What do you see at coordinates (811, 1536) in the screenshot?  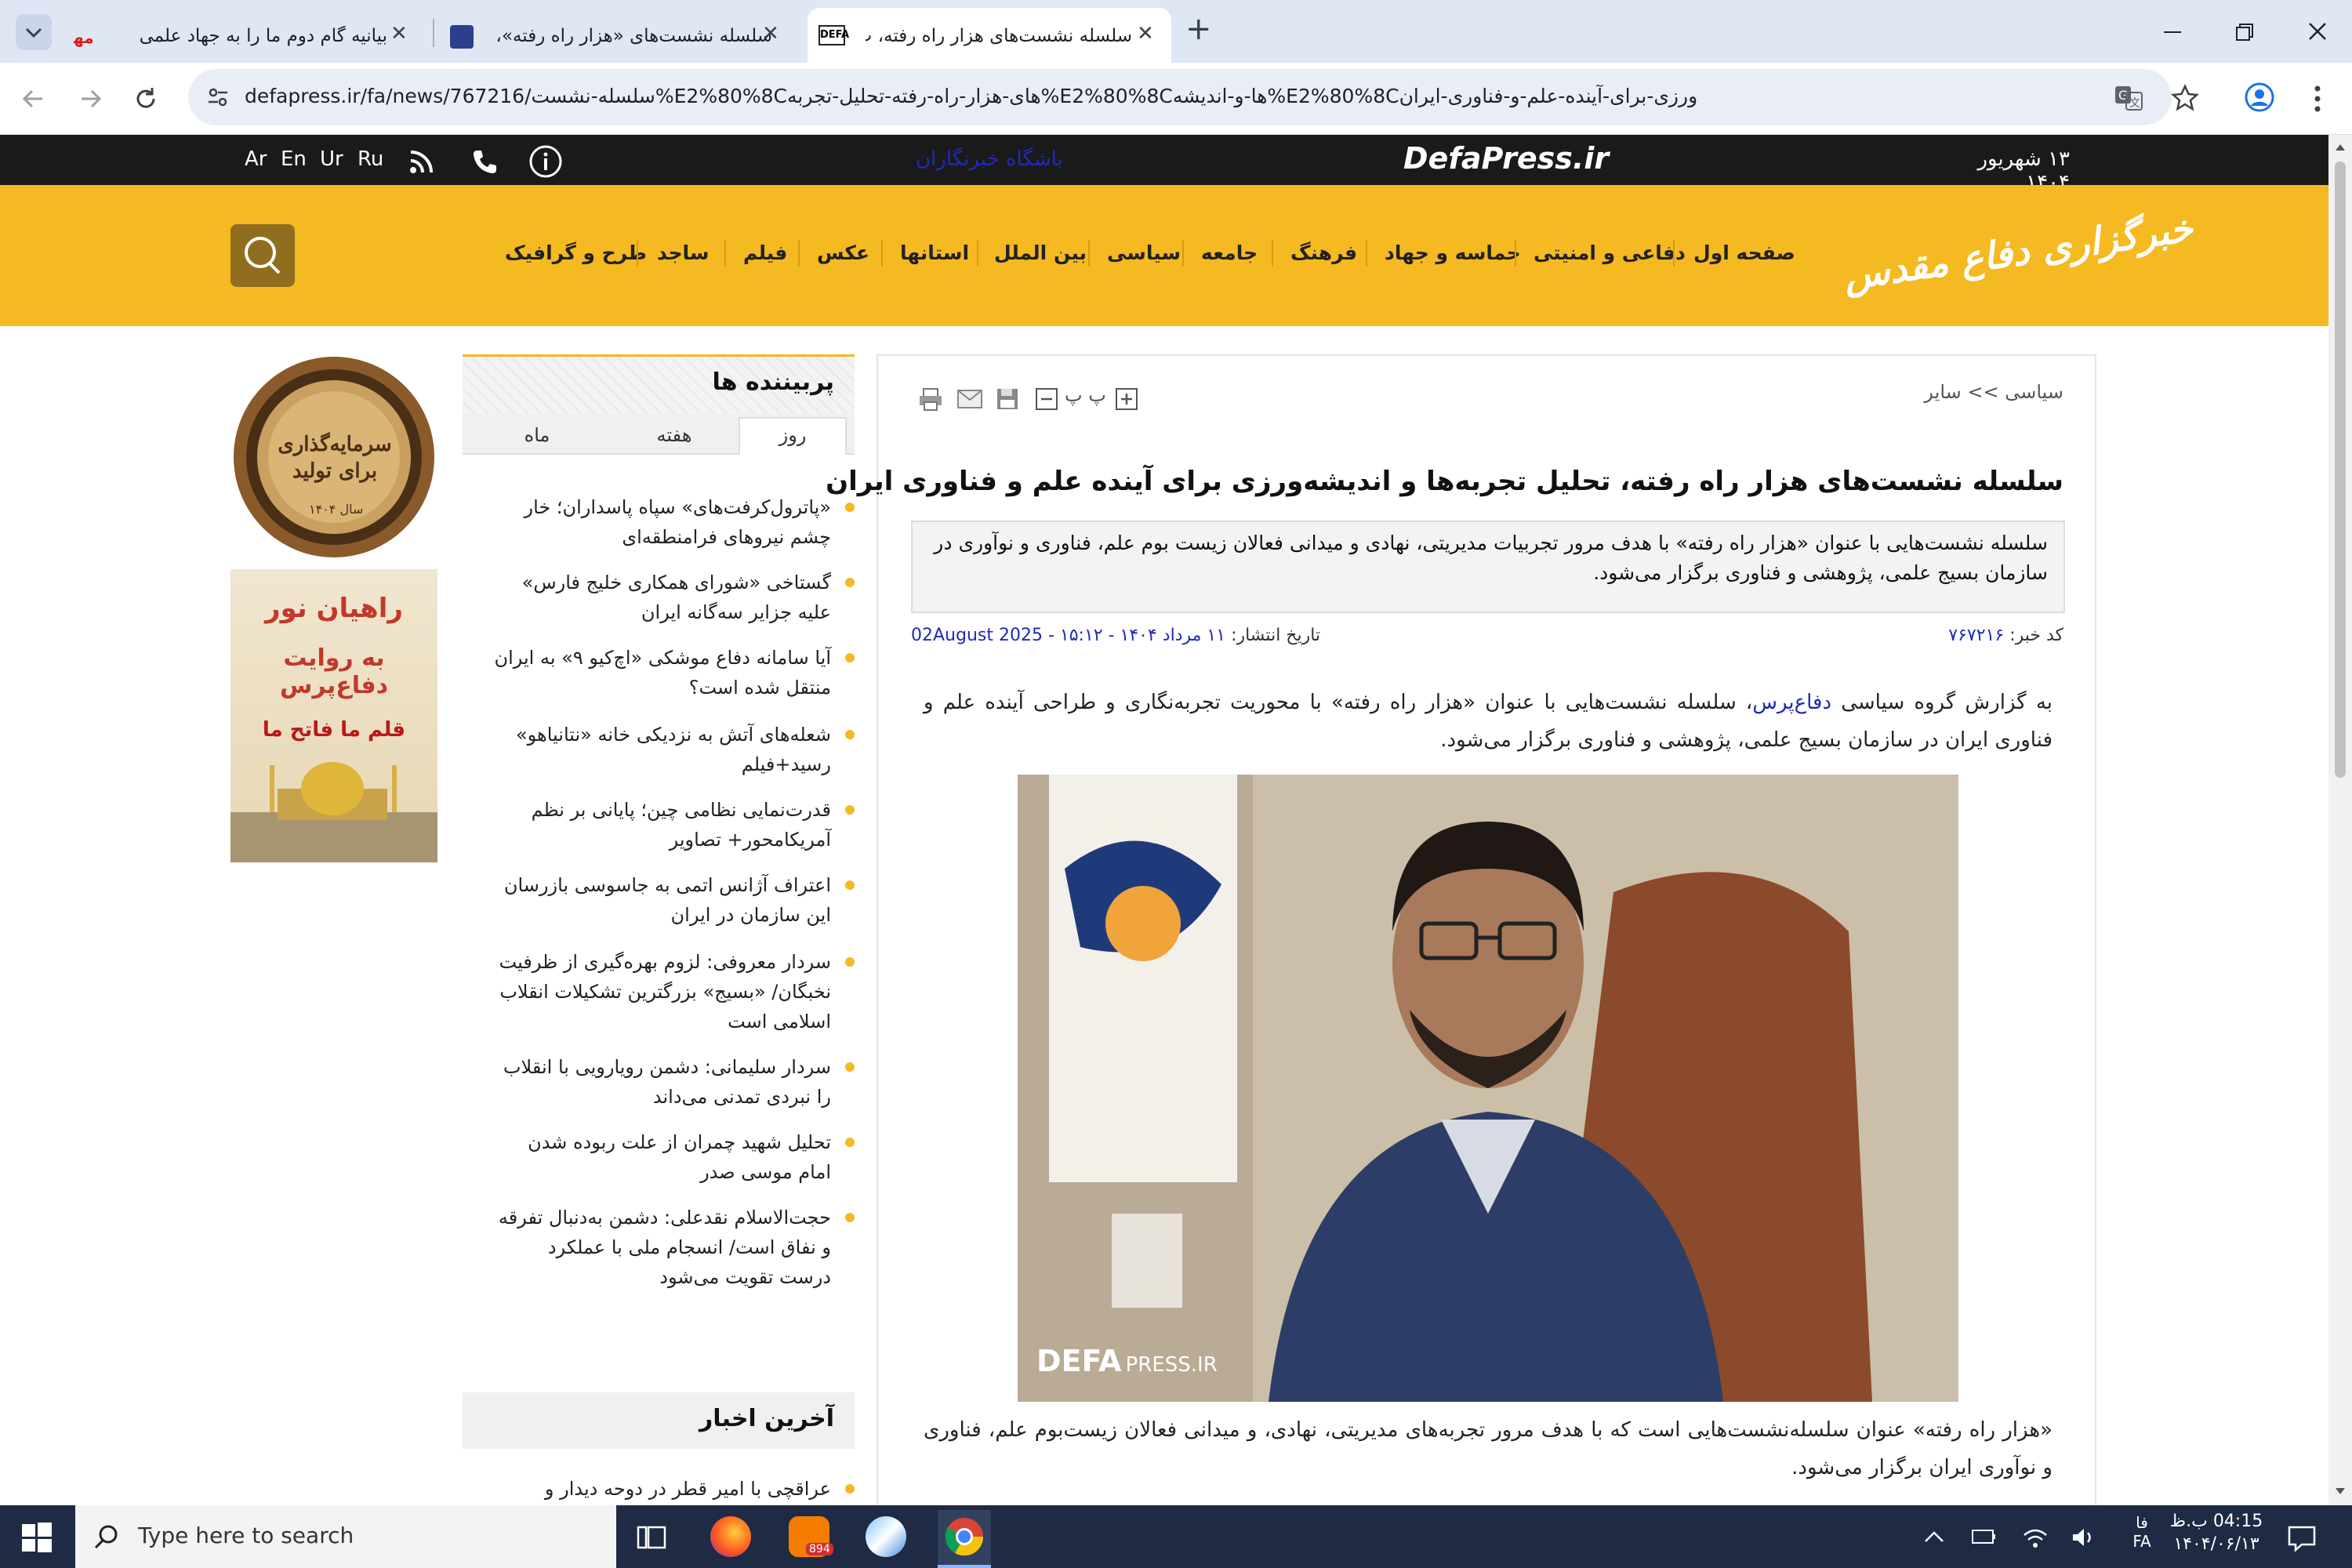 I see `messenger-app: 894` at bounding box center [811, 1536].